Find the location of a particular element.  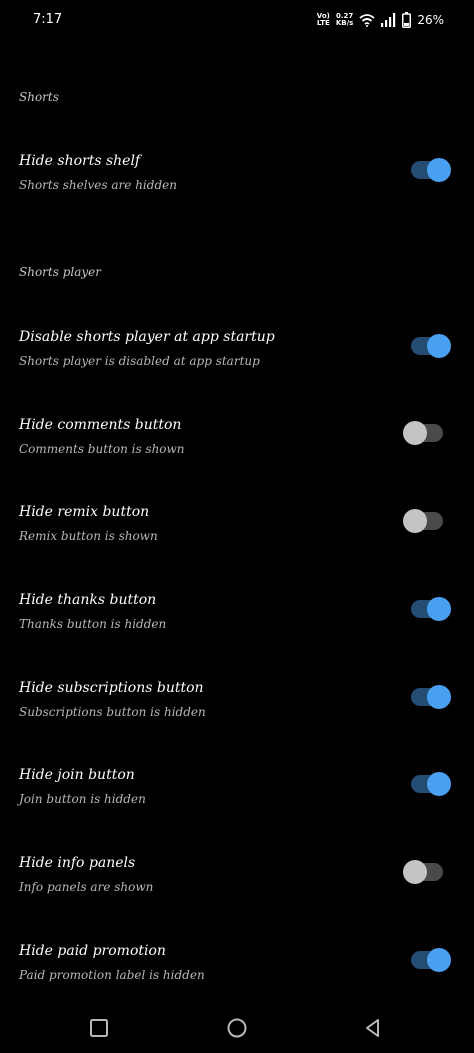

battery-percent: 26% is located at coordinates (430, 20).